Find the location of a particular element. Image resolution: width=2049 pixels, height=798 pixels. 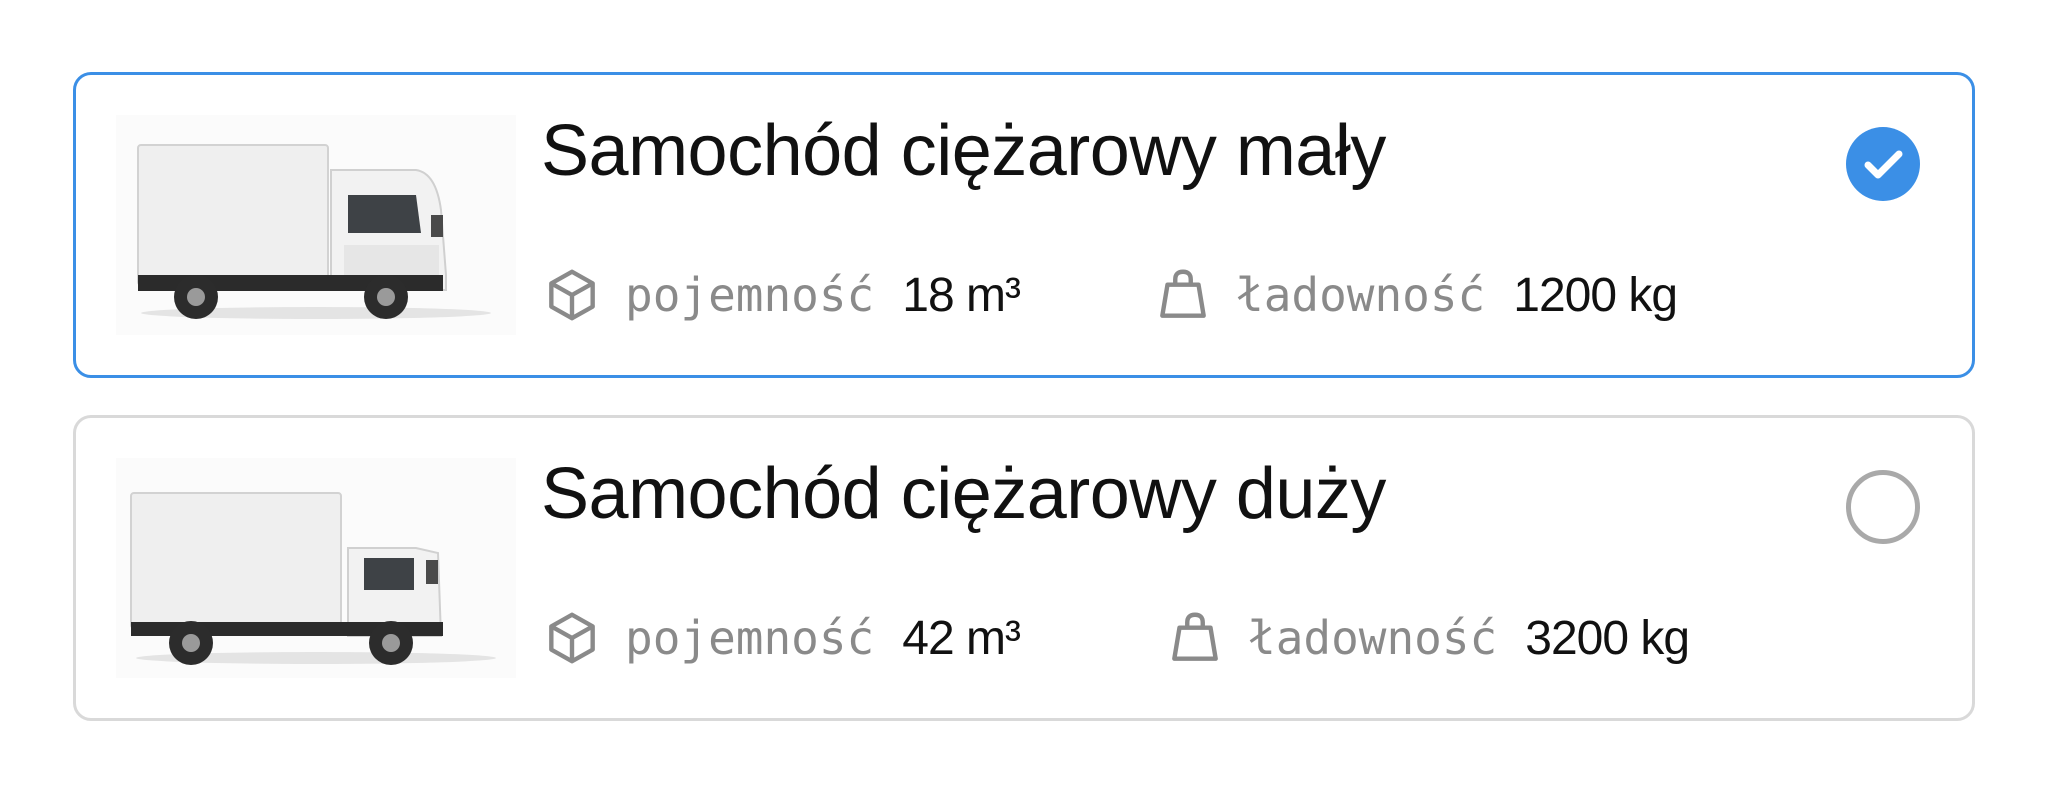

load-value: 3200 kg is located at coordinates (1607, 638).